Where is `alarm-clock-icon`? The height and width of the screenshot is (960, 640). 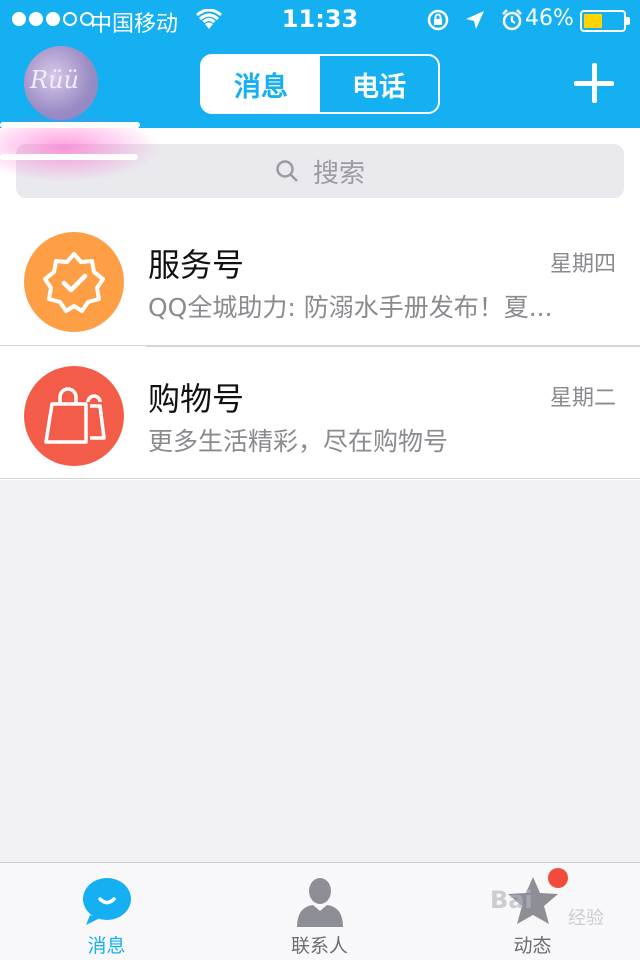 alarm-clock-icon is located at coordinates (512, 20).